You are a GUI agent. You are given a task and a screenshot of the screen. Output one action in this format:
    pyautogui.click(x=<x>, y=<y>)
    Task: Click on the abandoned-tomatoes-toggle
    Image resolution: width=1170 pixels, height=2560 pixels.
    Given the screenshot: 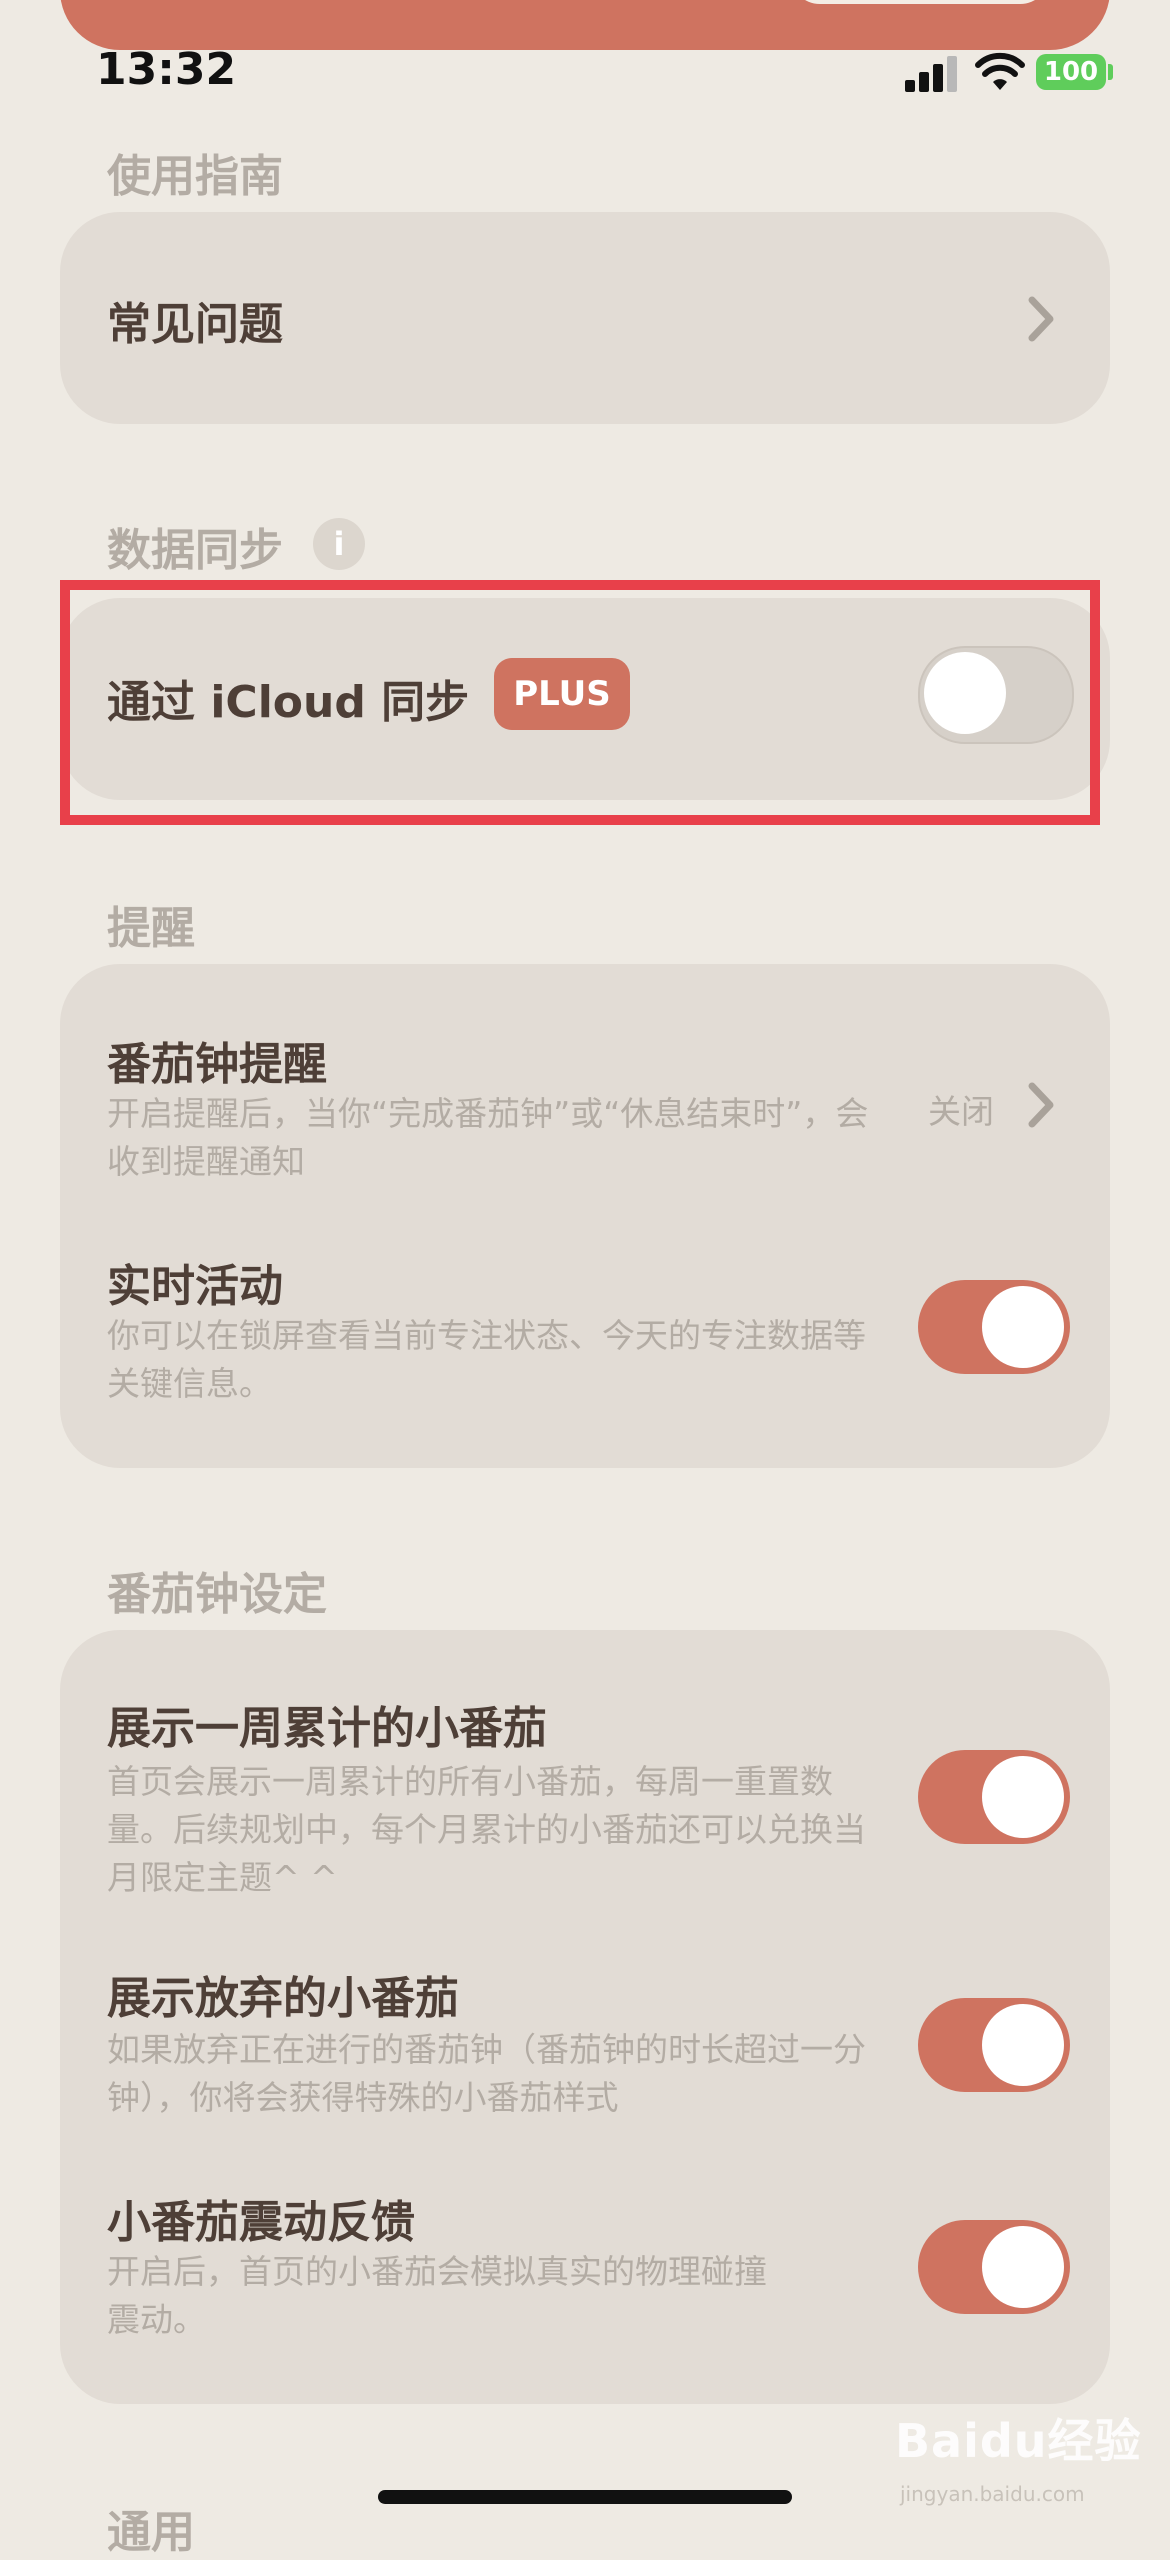 What is the action you would take?
    pyautogui.click(x=994, y=2045)
    